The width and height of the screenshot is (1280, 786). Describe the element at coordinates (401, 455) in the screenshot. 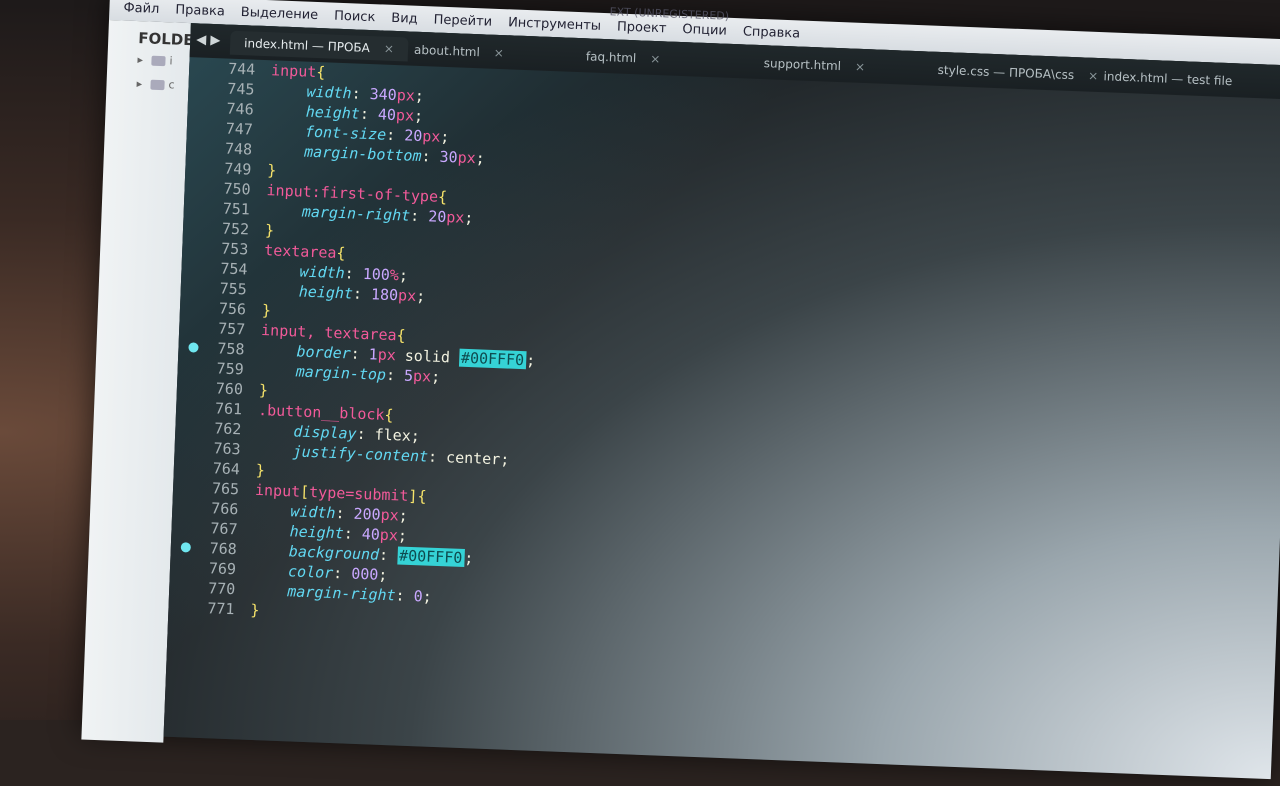

I see `code-text: justify-content: center;` at that location.